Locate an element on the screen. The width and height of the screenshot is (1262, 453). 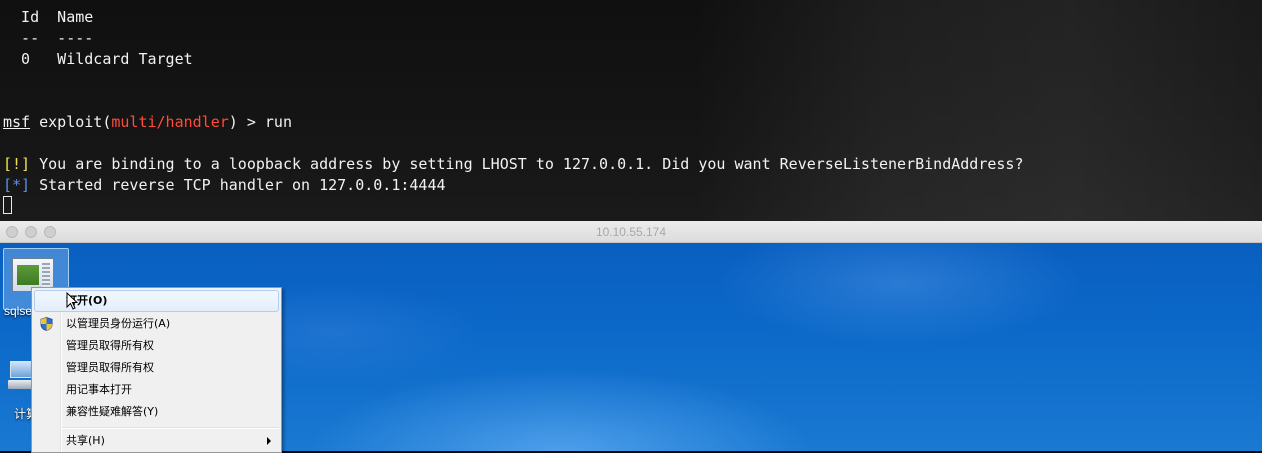
menu-item-label: 以管理员身份运行(A) is located at coordinates (118, 323).